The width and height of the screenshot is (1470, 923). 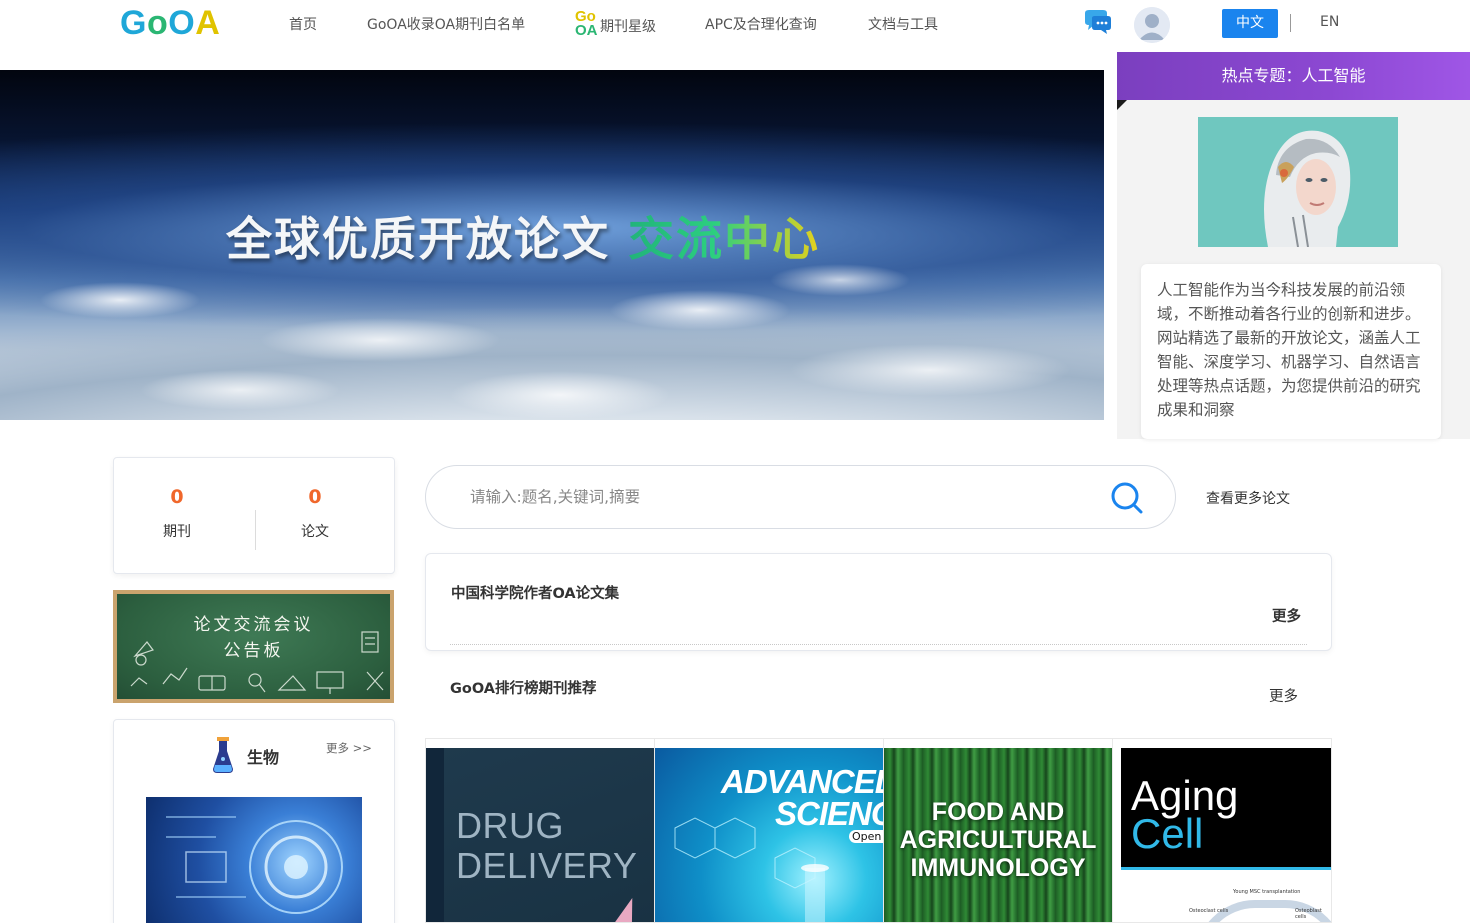 What do you see at coordinates (133, 23) in the screenshot?
I see `logo-letter-g: G` at bounding box center [133, 23].